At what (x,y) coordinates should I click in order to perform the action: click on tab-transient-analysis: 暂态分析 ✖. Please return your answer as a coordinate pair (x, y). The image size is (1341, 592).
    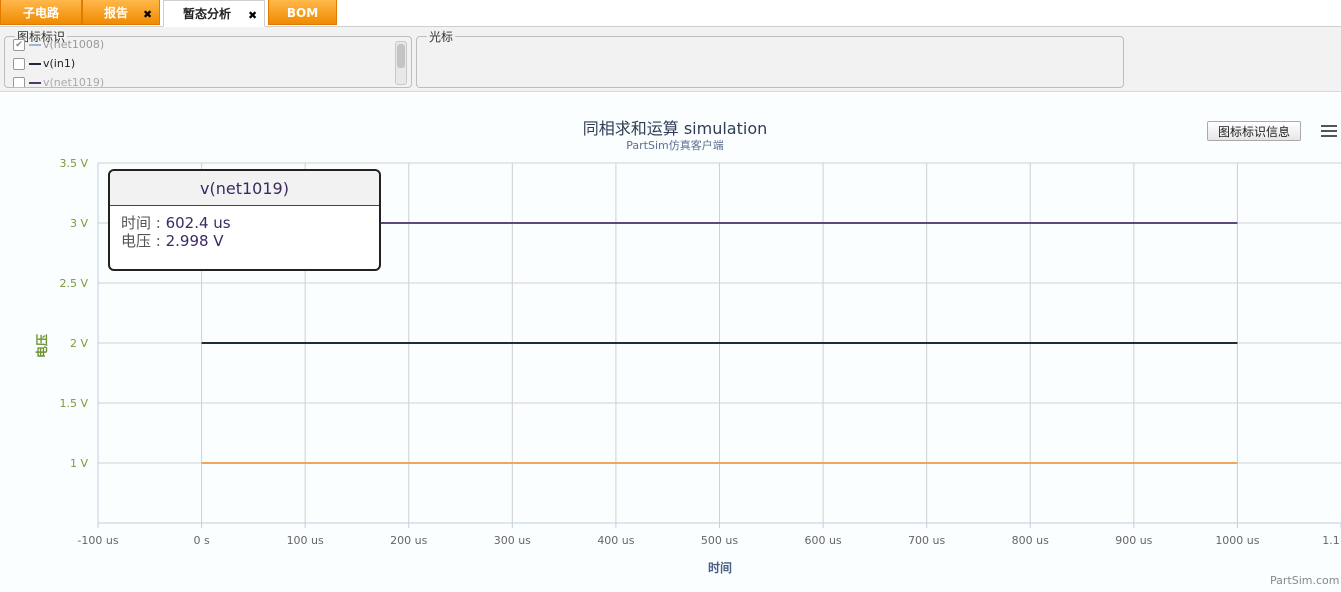
    Looking at the image, I should click on (214, 13).